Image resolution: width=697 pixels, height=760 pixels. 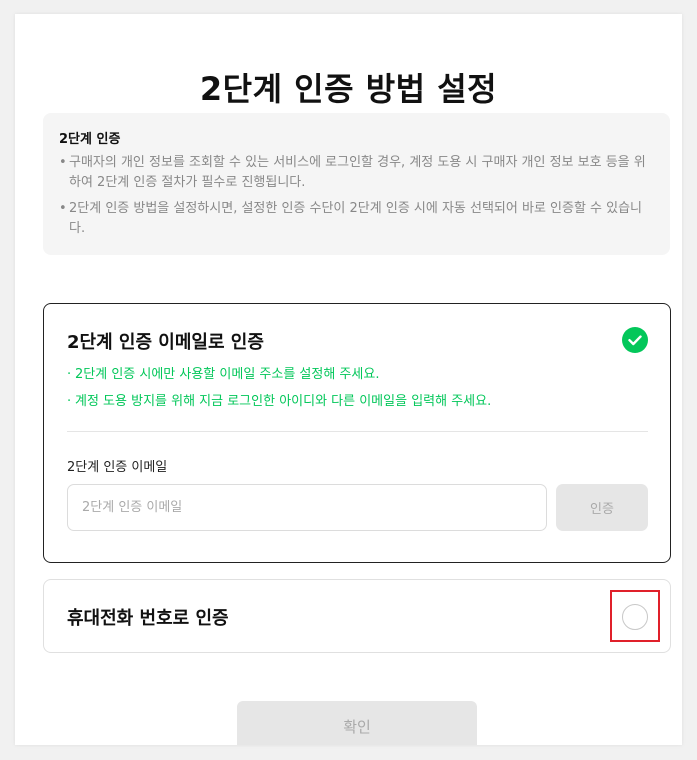 I want to click on divider, so click(x=357, y=431).